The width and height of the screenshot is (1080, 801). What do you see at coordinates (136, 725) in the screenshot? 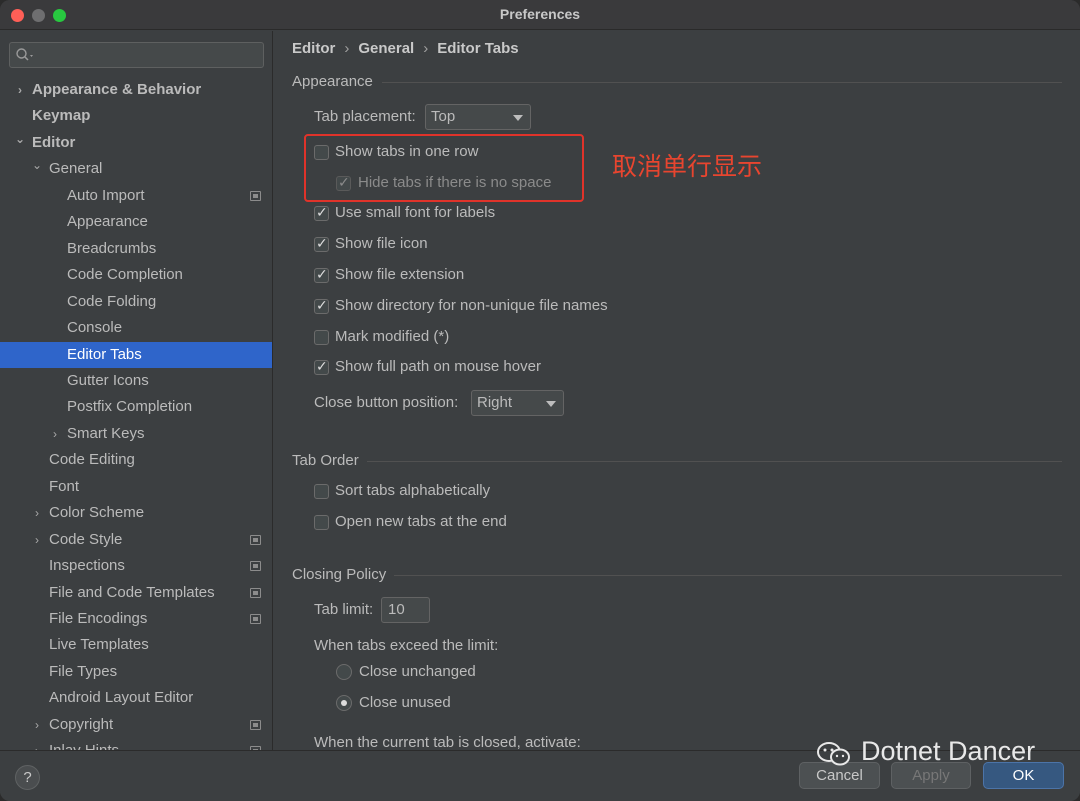
I see `sidebar-item-copyright: › Copyright` at bounding box center [136, 725].